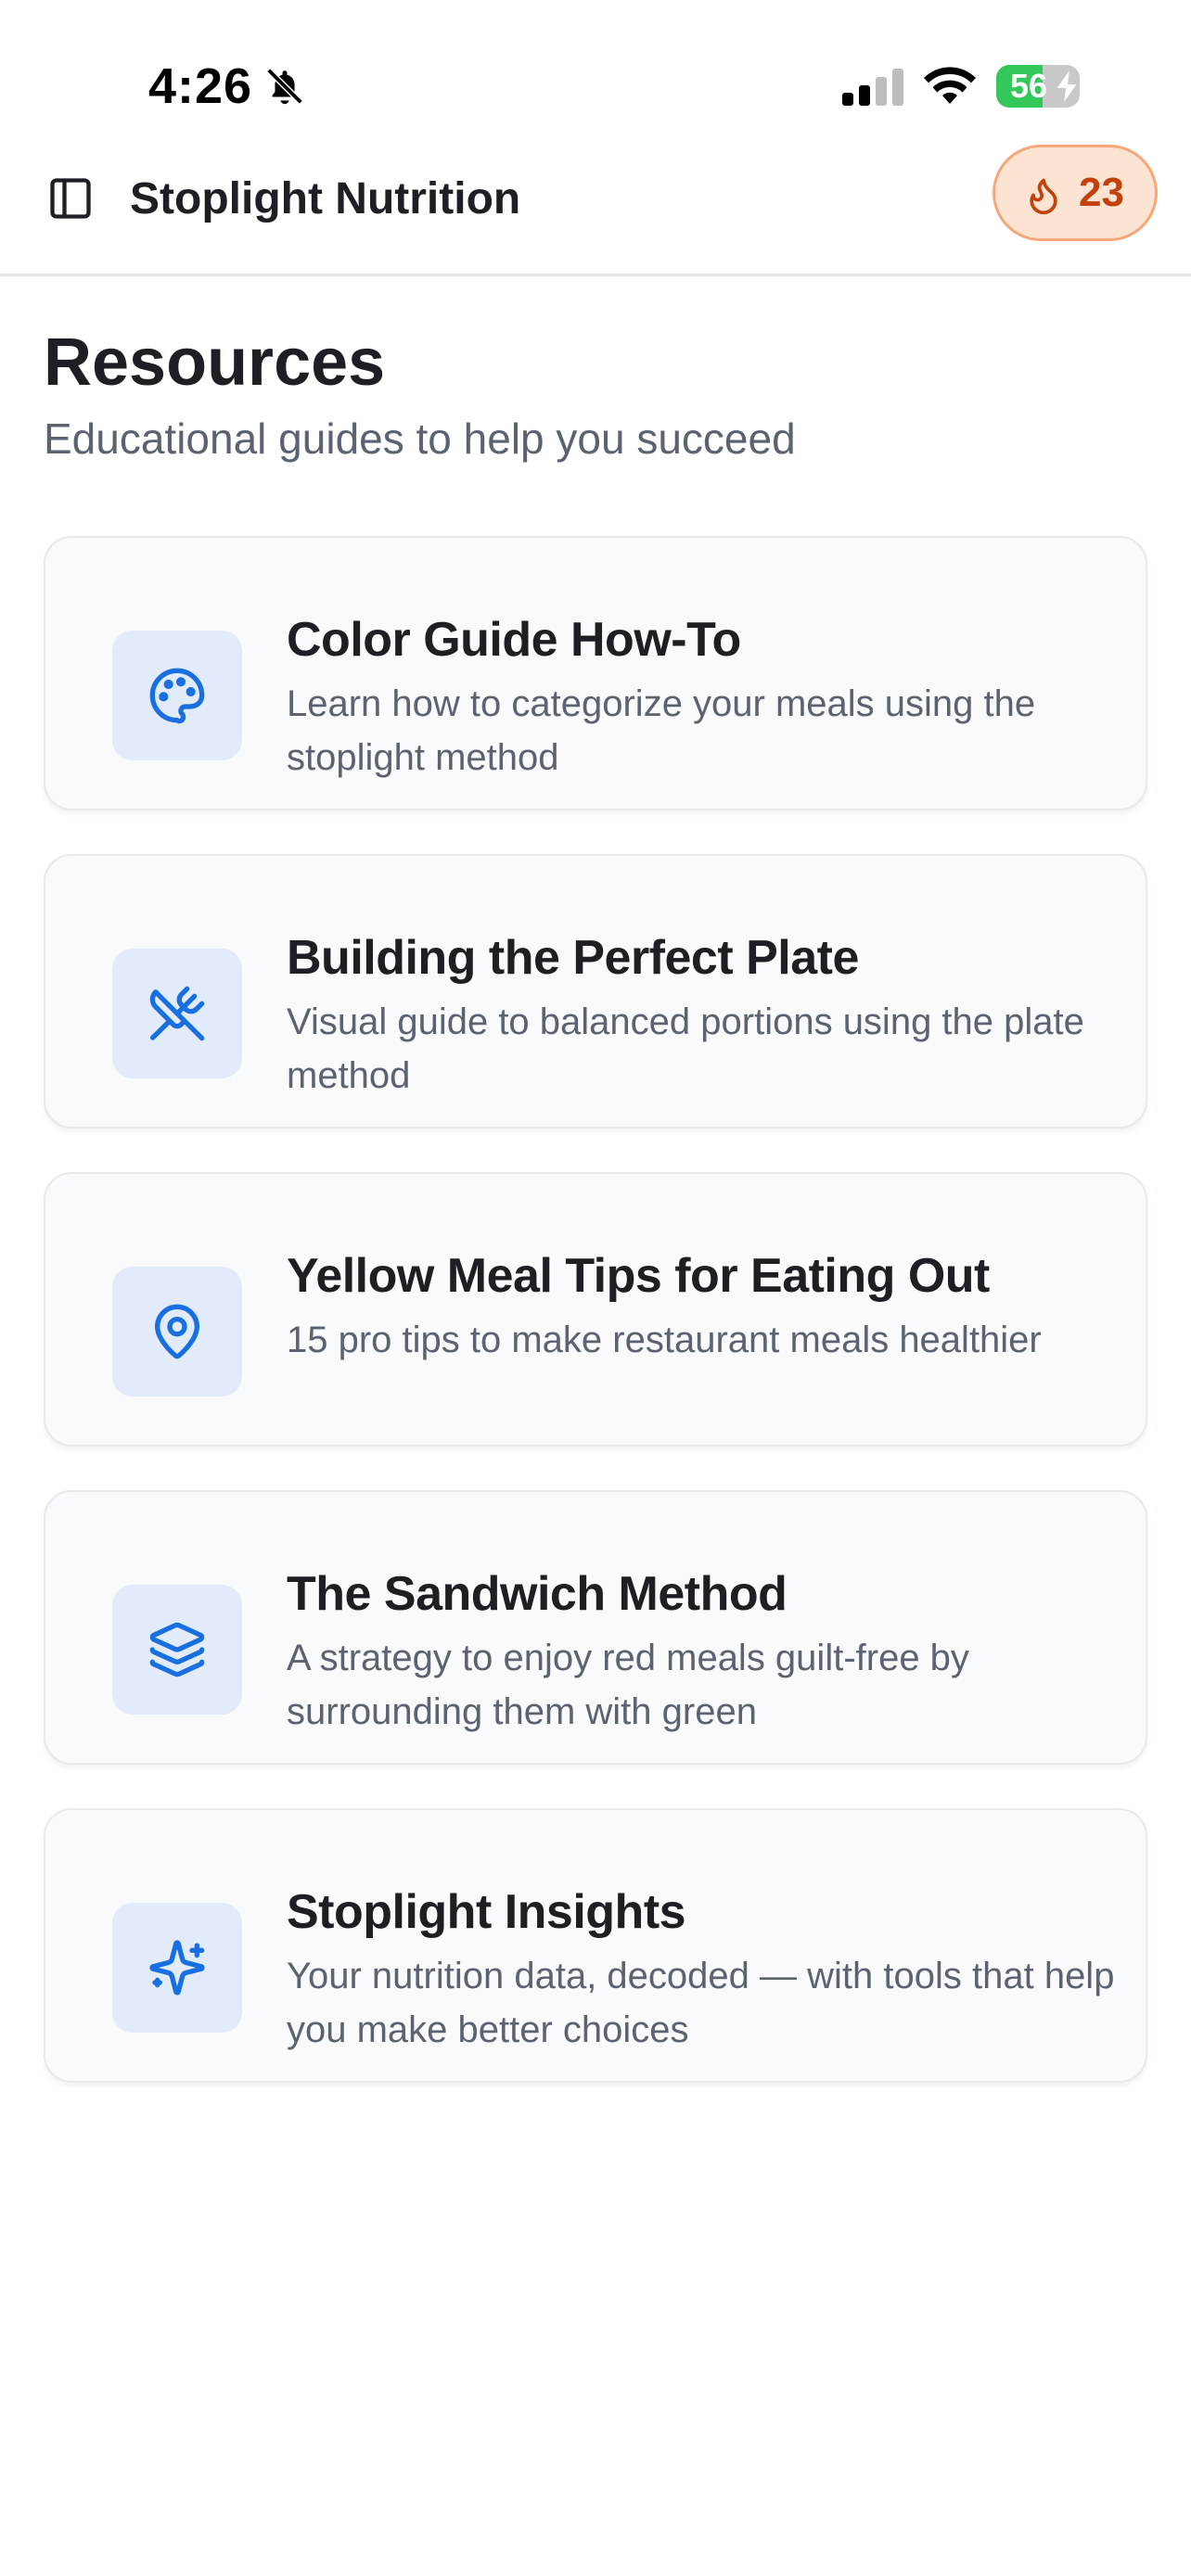 The height and width of the screenshot is (2576, 1191). Describe the element at coordinates (284, 87) in the screenshot. I see `bell-slash-icon` at that location.